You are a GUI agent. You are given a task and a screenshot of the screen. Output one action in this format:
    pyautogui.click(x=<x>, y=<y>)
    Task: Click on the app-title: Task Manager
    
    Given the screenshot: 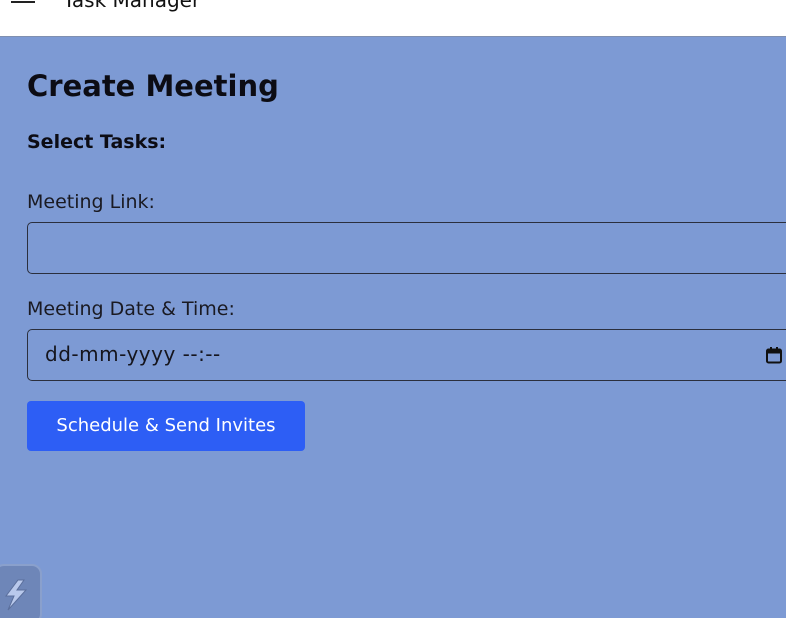 What is the action you would take?
    pyautogui.click(x=132, y=6)
    